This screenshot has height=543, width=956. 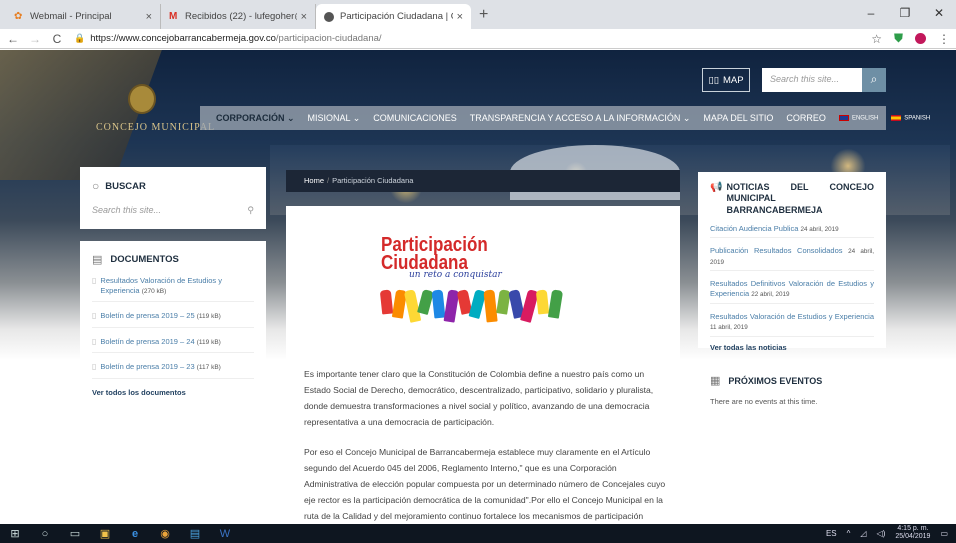 I want to click on spain-flag-icon, so click(x=896, y=117).